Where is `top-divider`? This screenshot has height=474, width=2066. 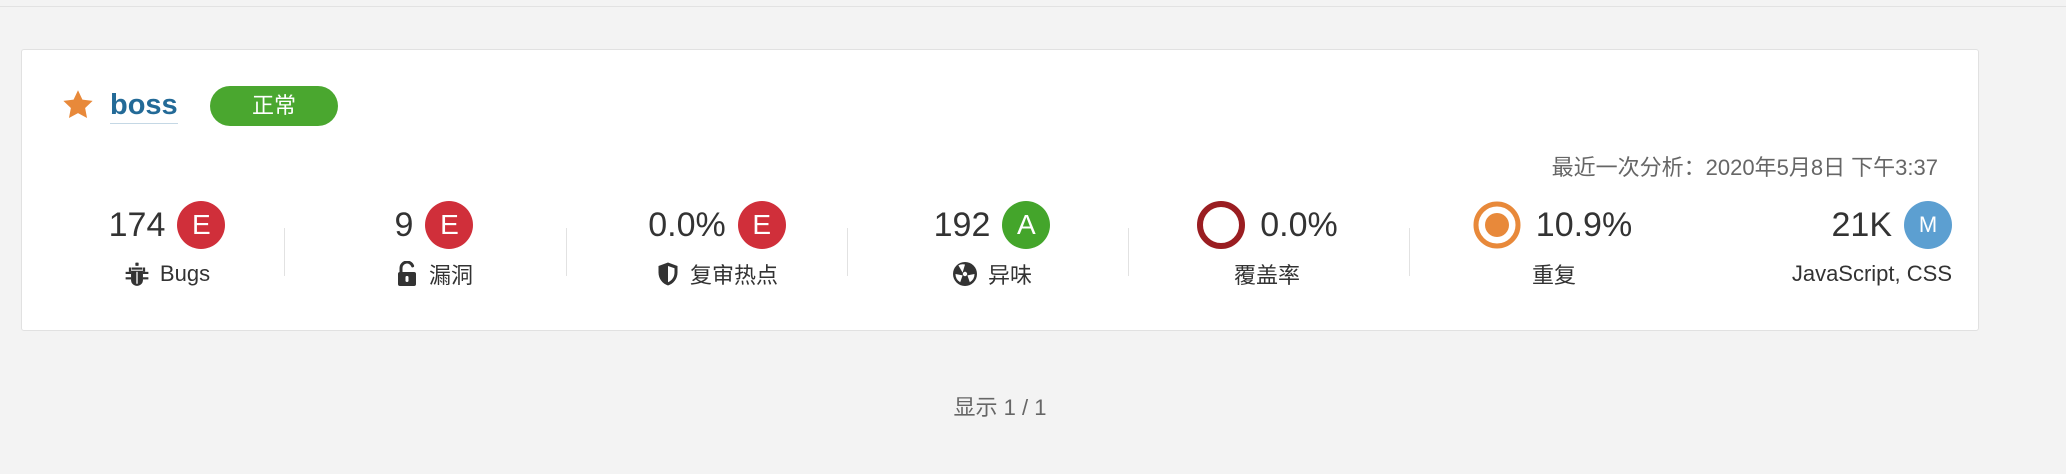 top-divider is located at coordinates (1033, 6).